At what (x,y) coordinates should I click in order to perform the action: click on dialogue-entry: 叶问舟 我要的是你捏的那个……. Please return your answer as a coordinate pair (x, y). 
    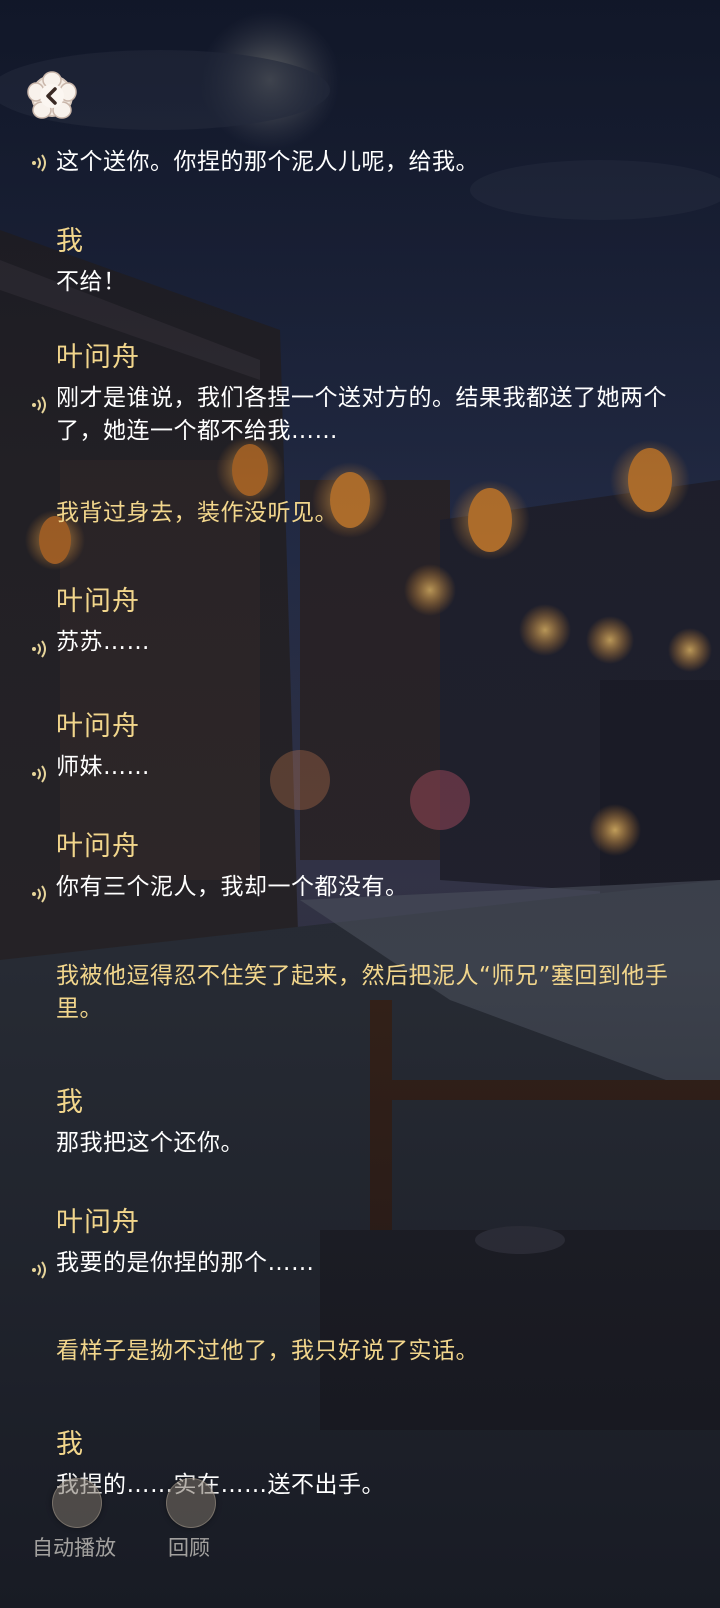
    Looking at the image, I should click on (361, 1242).